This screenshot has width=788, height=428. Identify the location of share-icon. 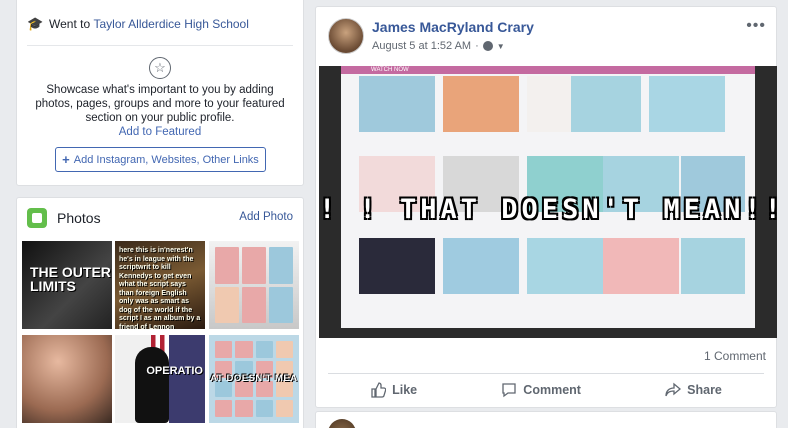
(673, 389).